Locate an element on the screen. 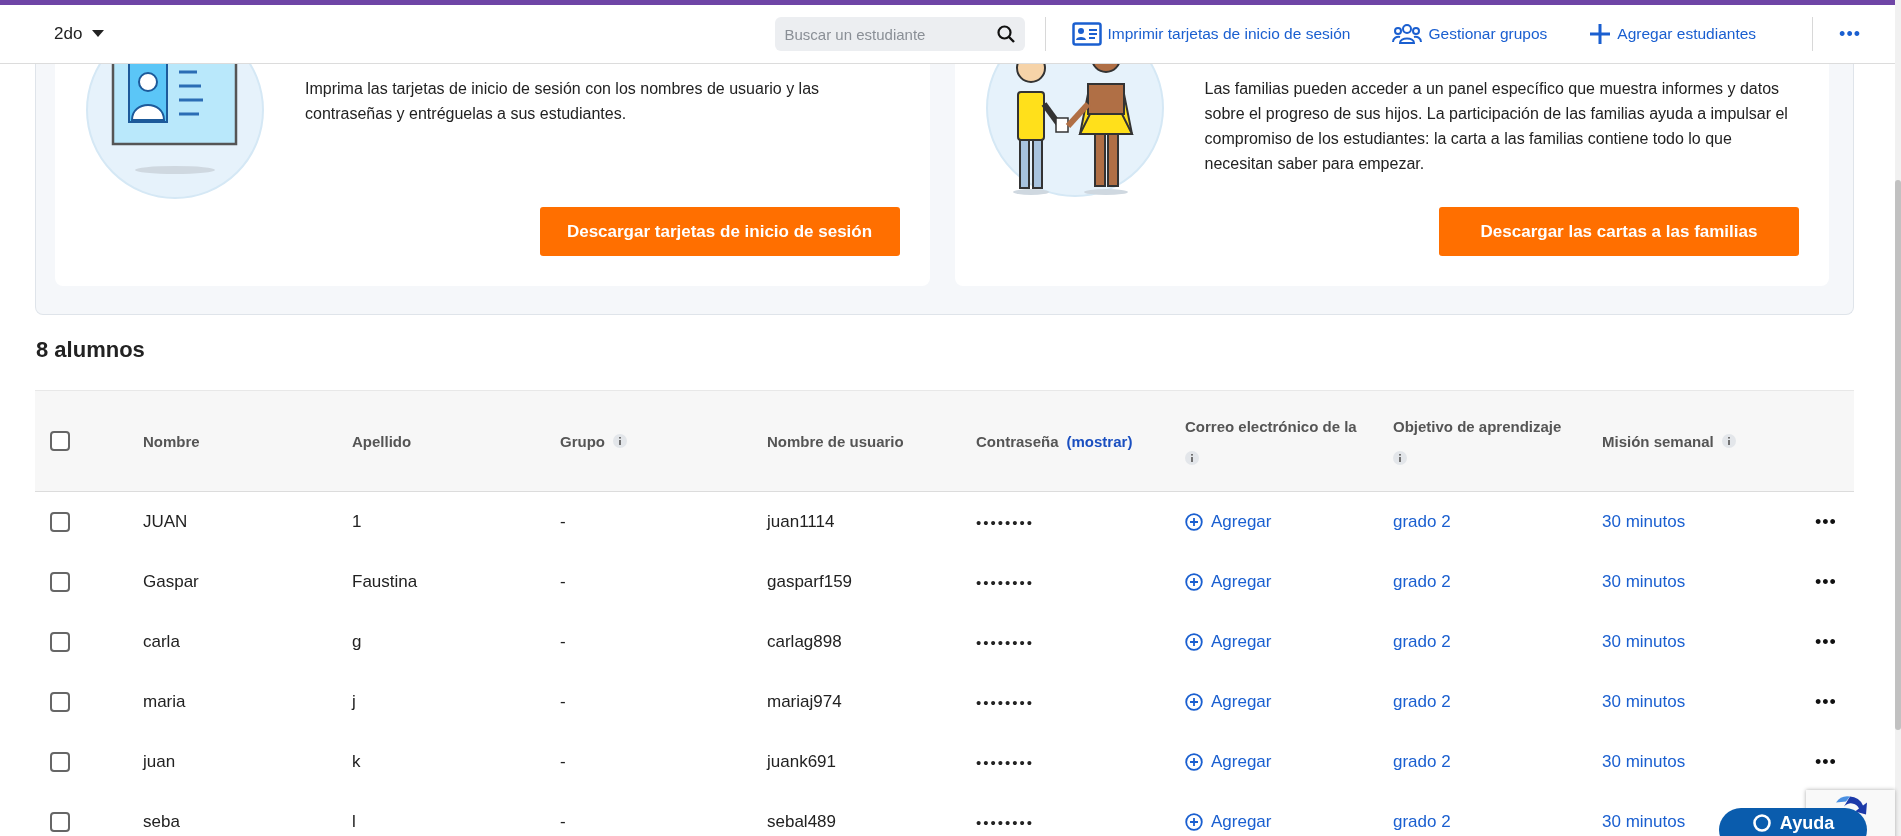 The height and width of the screenshot is (836, 1901). table-cell: k is located at coordinates (356, 762).